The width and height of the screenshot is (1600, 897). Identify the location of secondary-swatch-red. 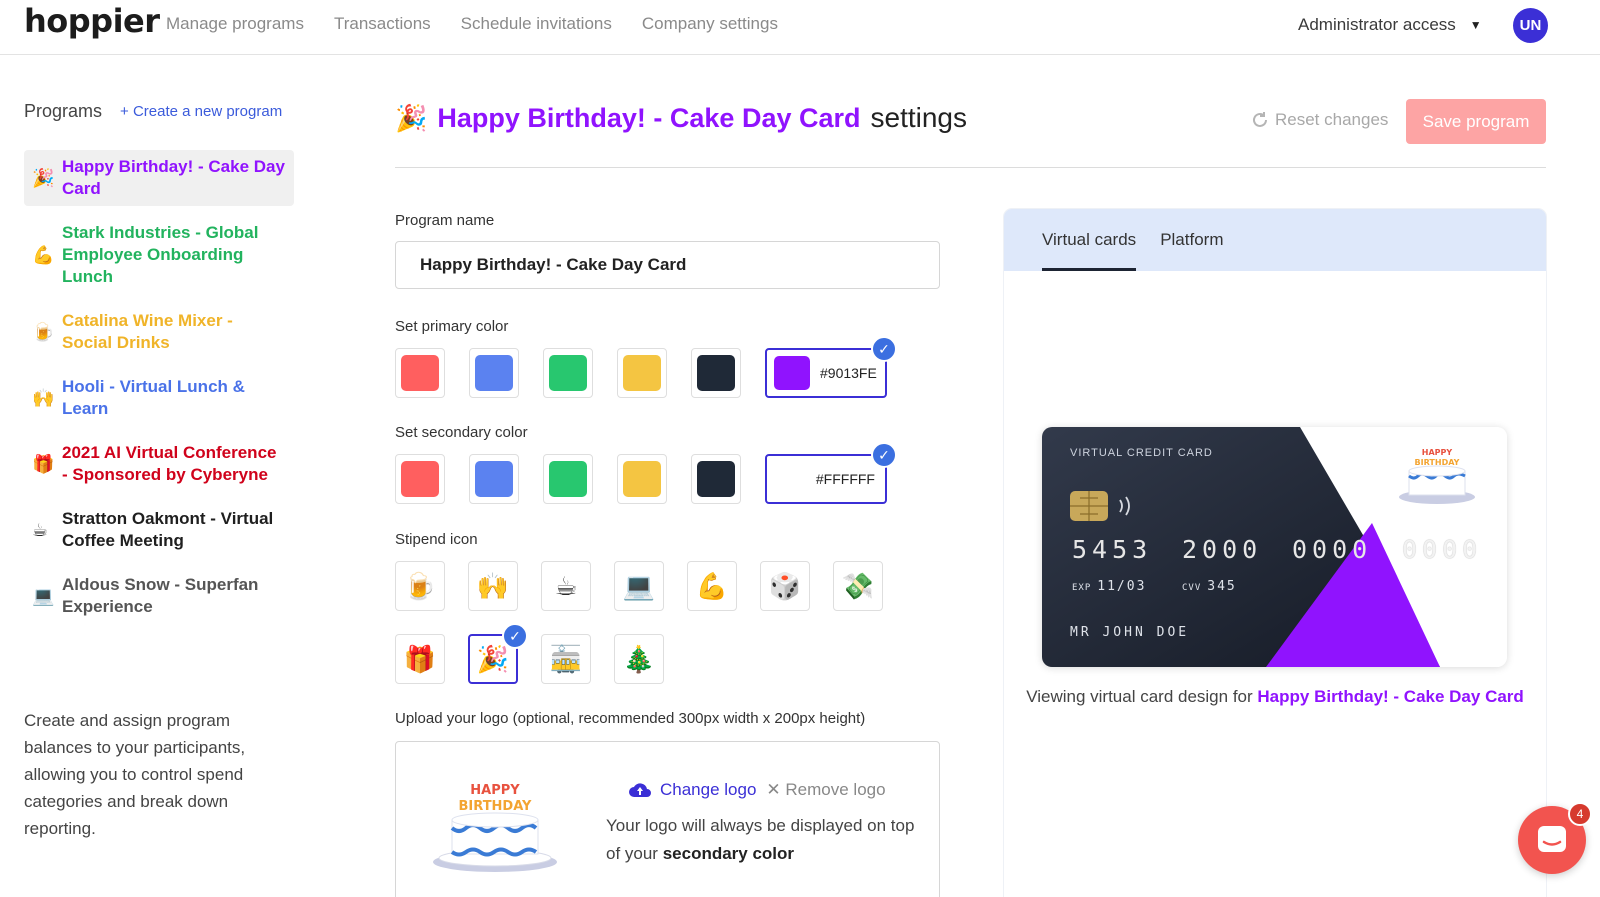
(420, 479).